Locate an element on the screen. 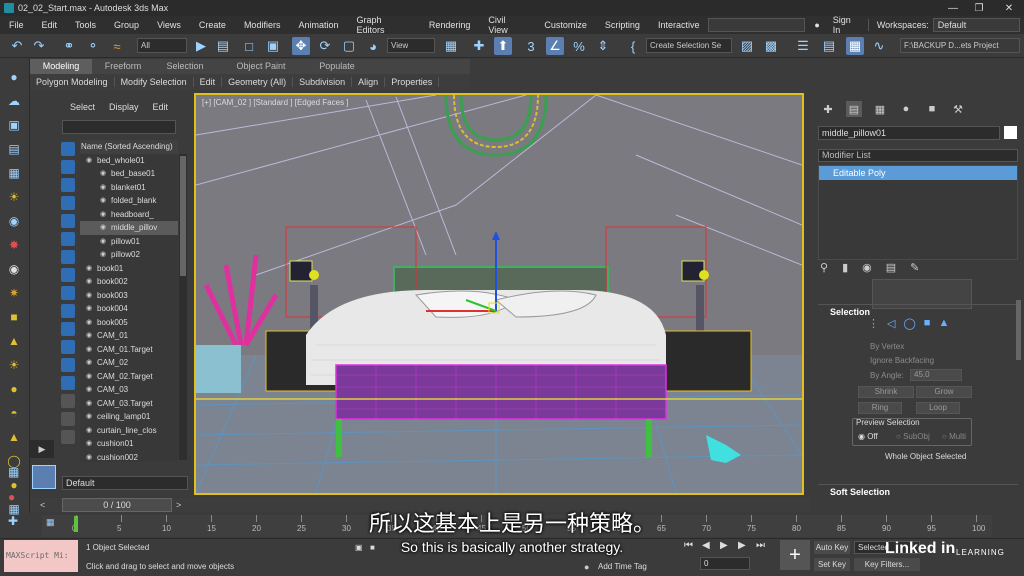 This screenshot has height=576, width=1024. cloud-icon: ☁ is located at coordinates (14, 101).